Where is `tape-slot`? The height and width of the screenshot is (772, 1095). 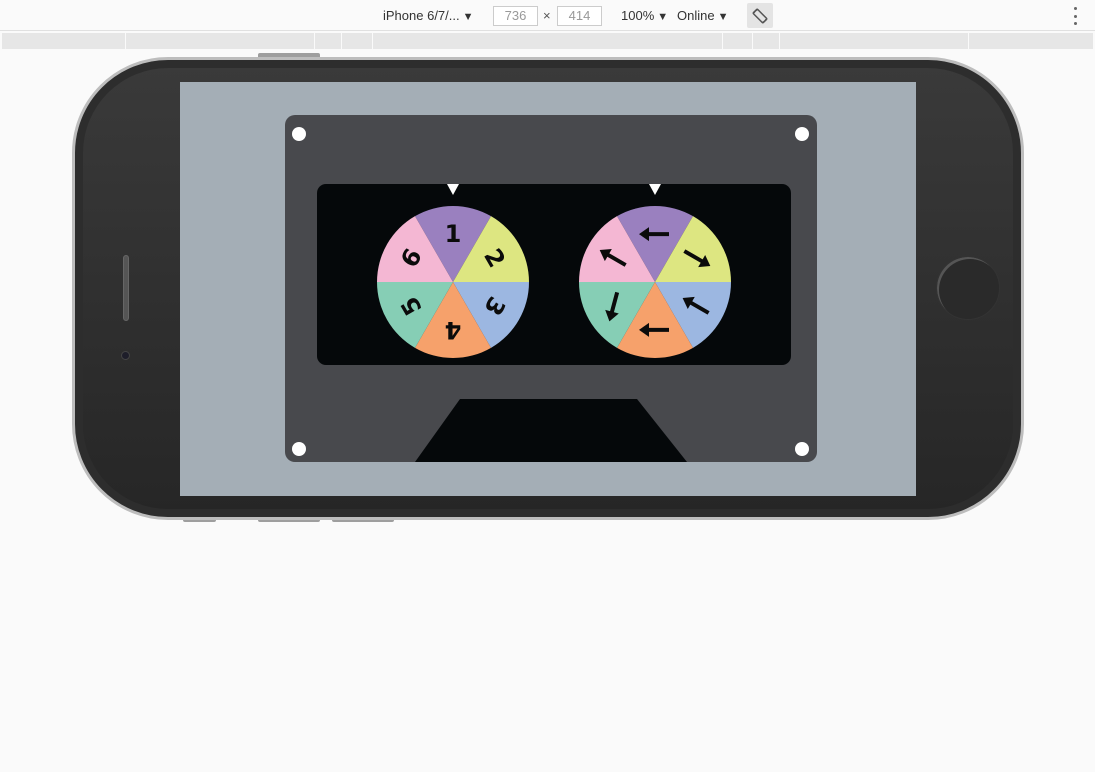
tape-slot is located at coordinates (551, 430).